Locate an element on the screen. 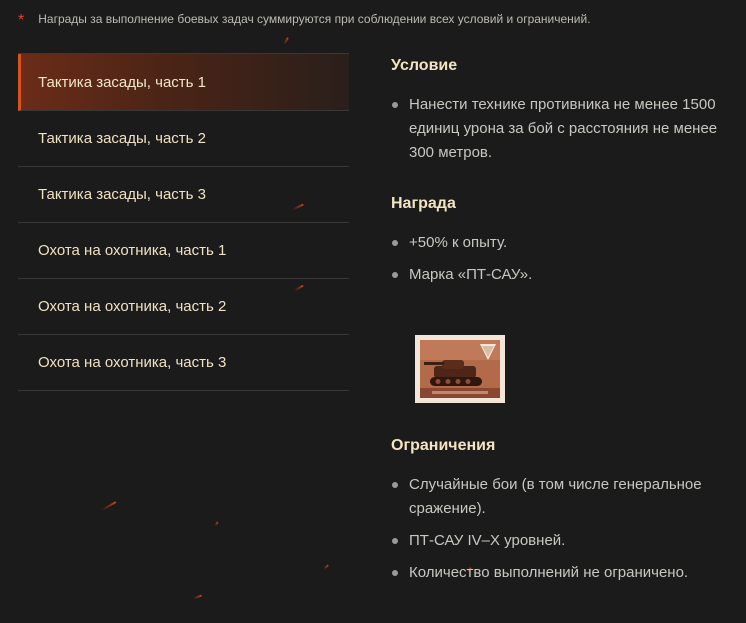  tab-ambush-tactics-2: Тактика засады, часть 2 is located at coordinates (183, 139).